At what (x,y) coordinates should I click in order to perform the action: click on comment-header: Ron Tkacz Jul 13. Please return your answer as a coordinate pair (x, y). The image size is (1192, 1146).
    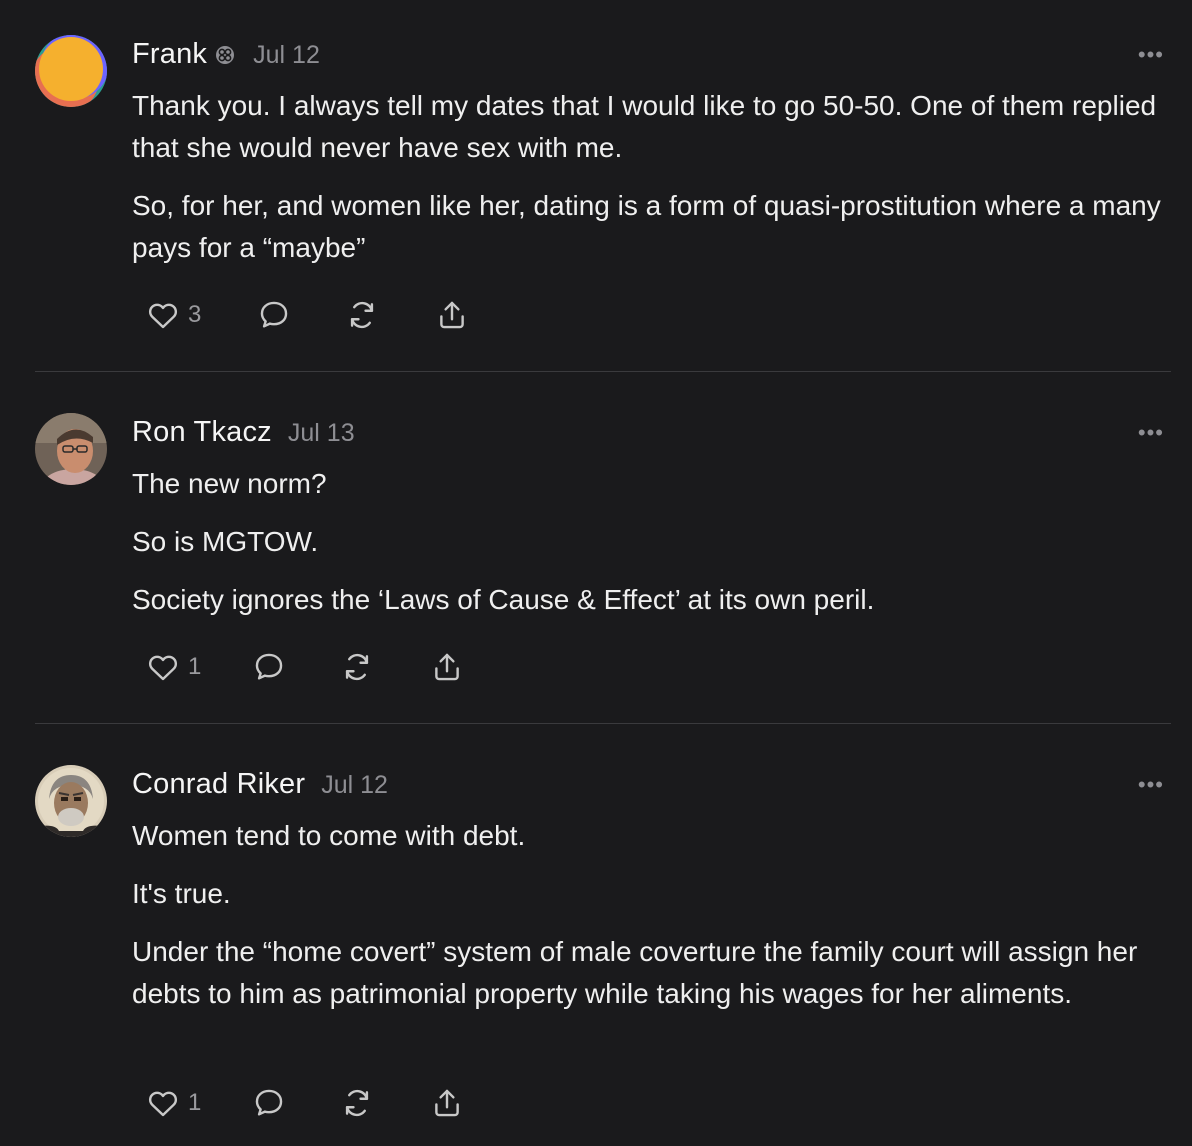
    Looking at the image, I should click on (243, 432).